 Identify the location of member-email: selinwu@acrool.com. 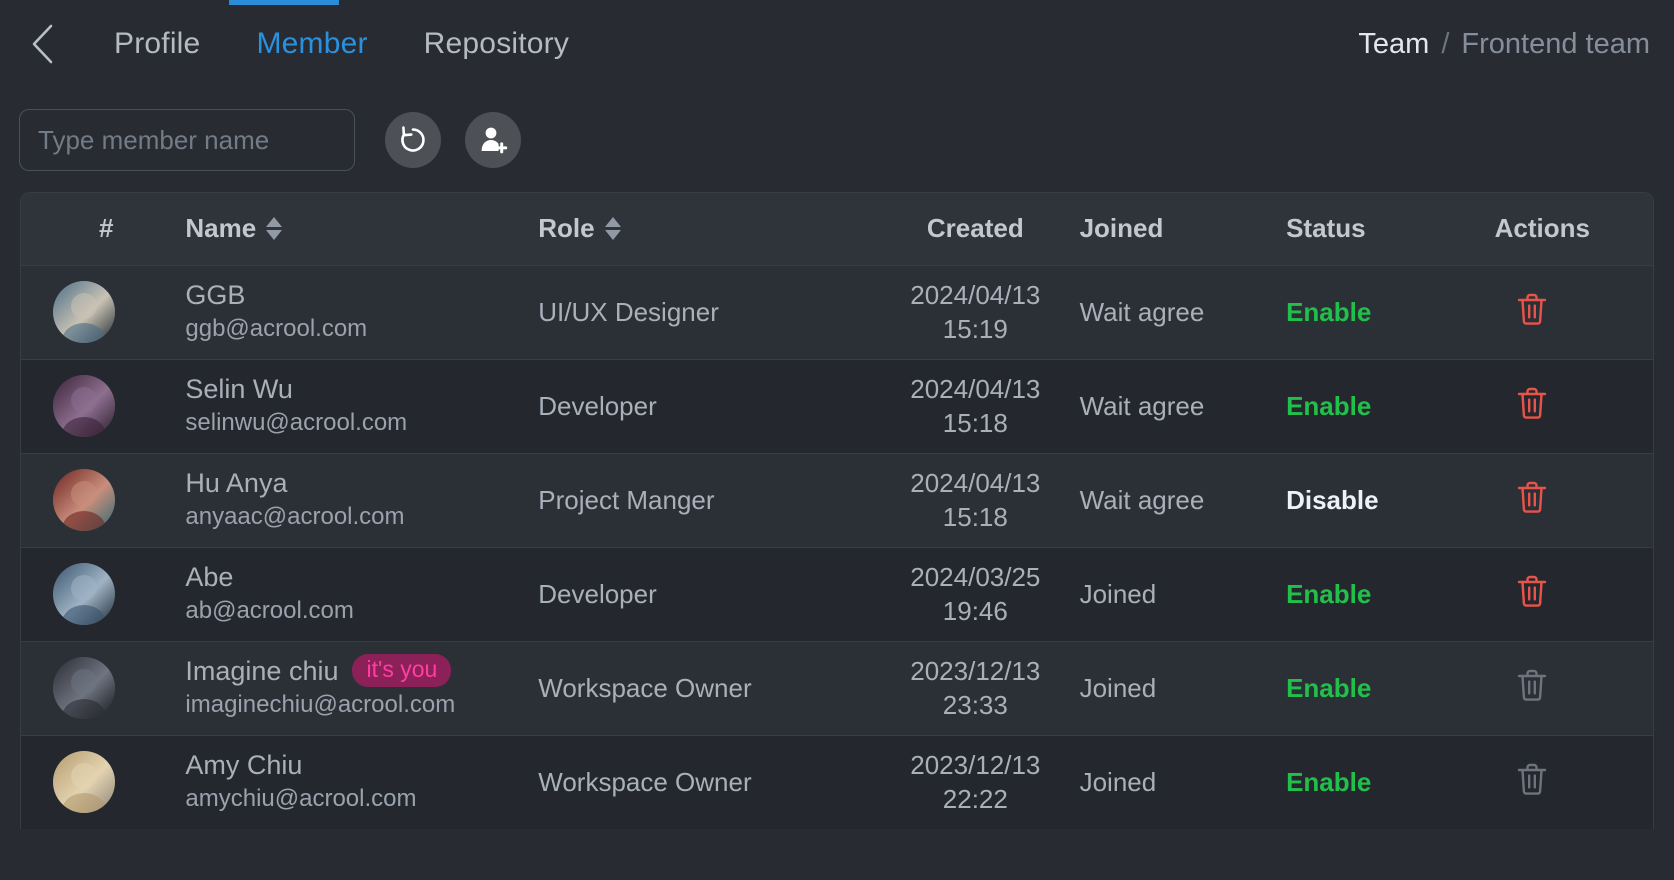
(296, 422).